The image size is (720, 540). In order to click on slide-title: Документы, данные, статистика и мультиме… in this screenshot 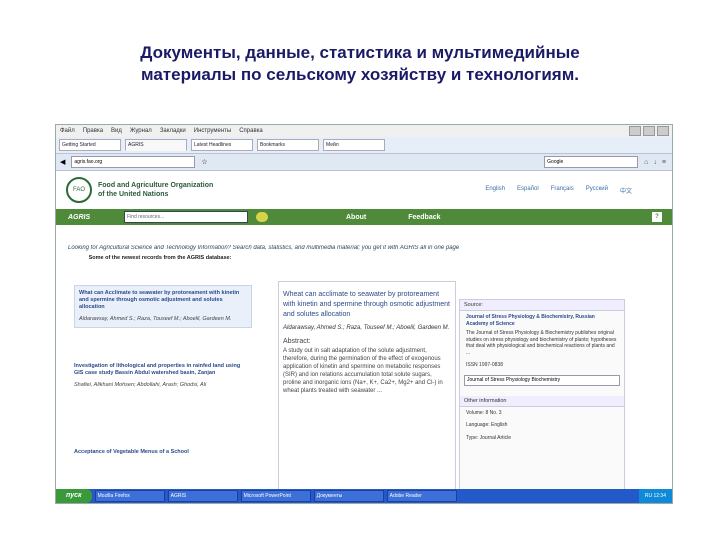, I will do `click(360, 64)`.